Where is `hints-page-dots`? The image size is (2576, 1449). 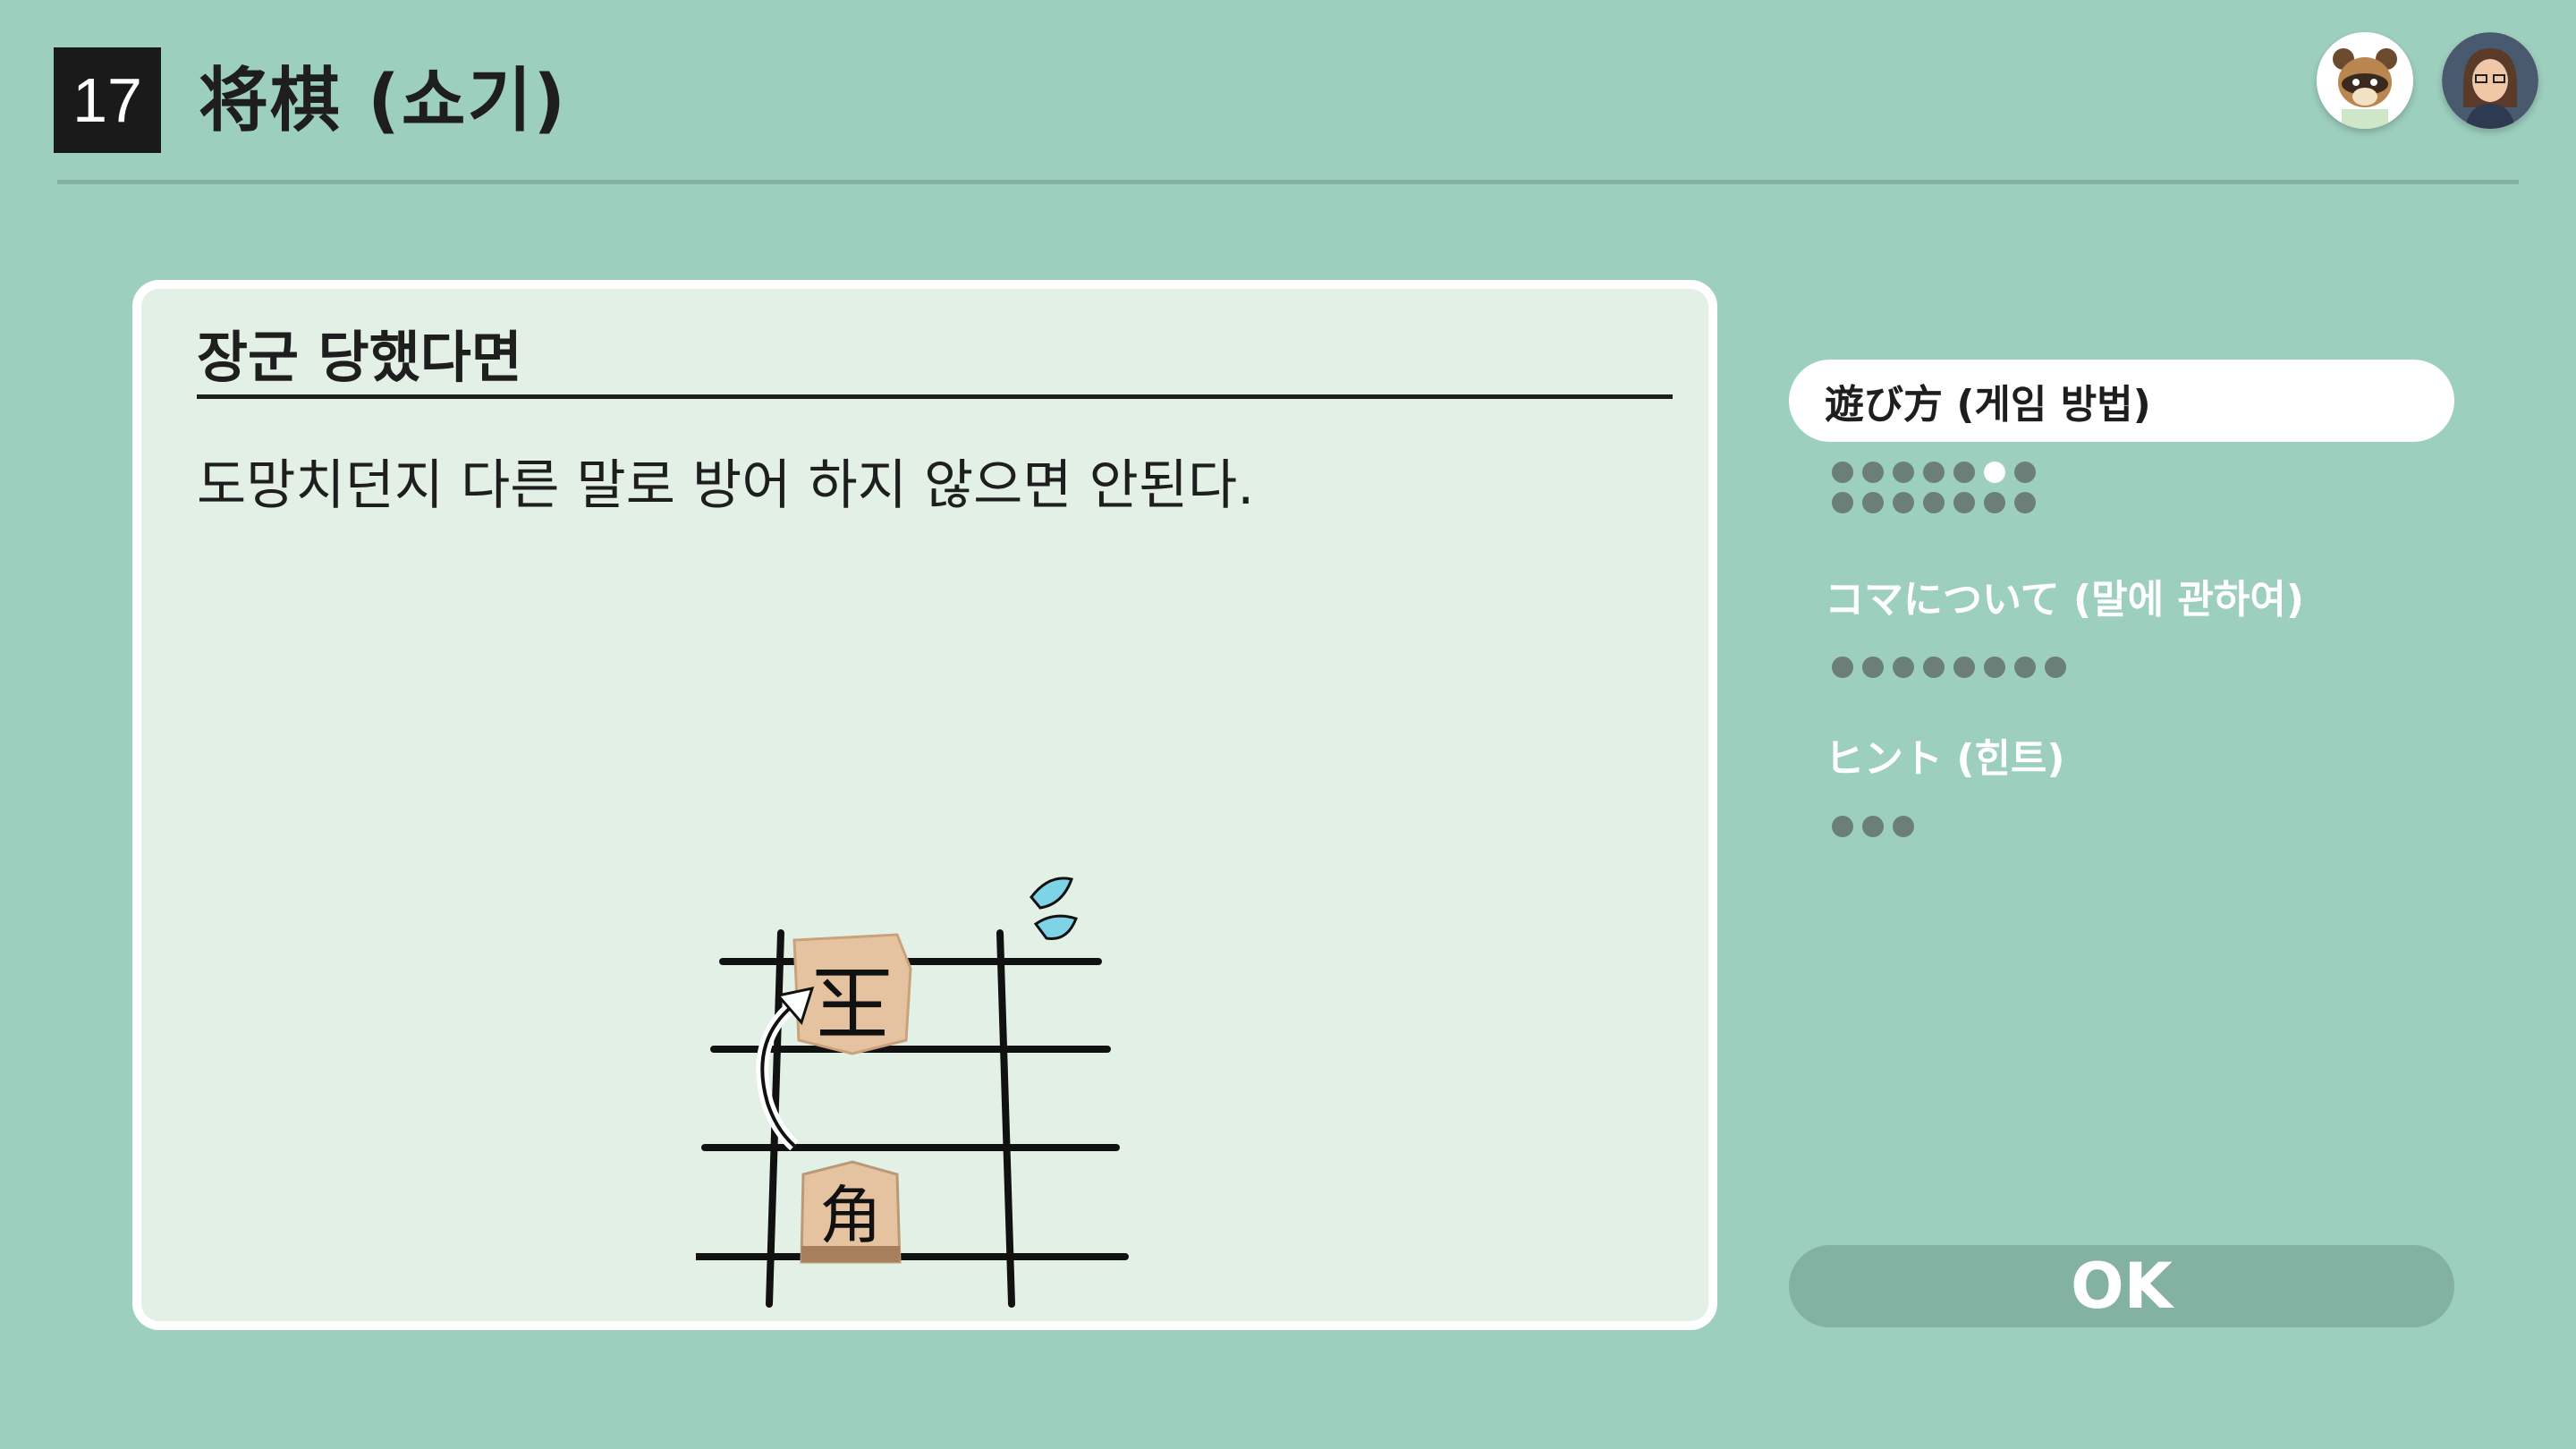
hints-page-dots is located at coordinates (1948, 826).